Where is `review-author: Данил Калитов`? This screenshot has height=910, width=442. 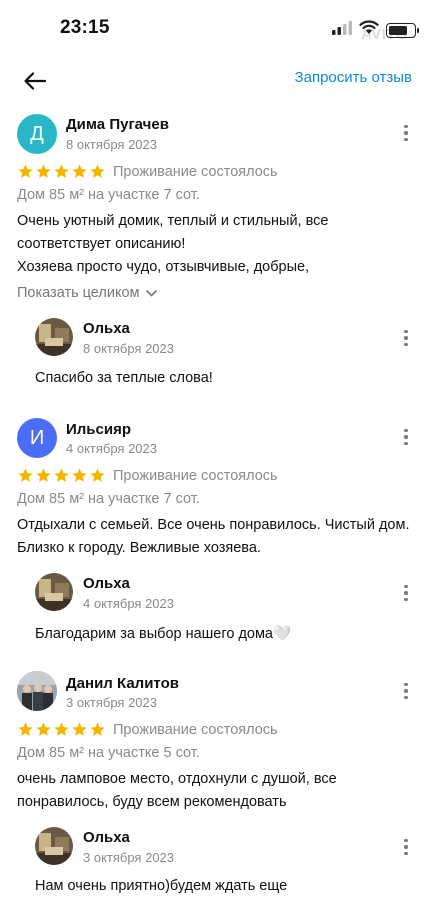
review-author: Данил Калитов is located at coordinates (122, 683).